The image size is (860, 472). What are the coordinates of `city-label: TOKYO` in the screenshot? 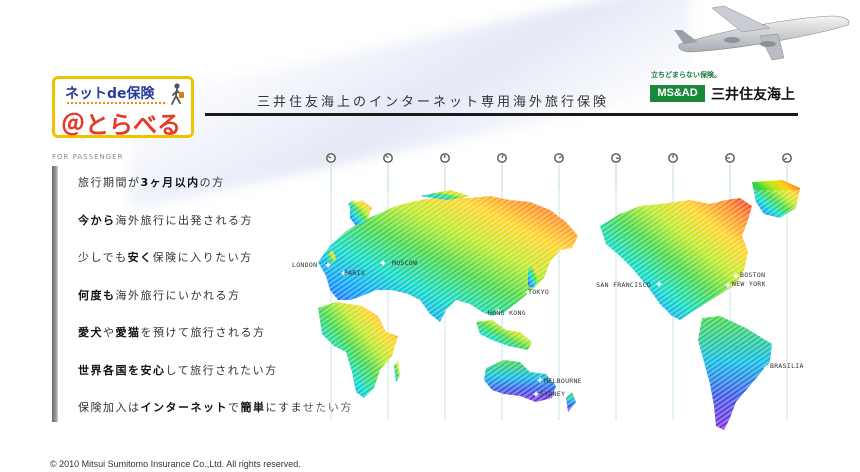 It's located at (538, 292).